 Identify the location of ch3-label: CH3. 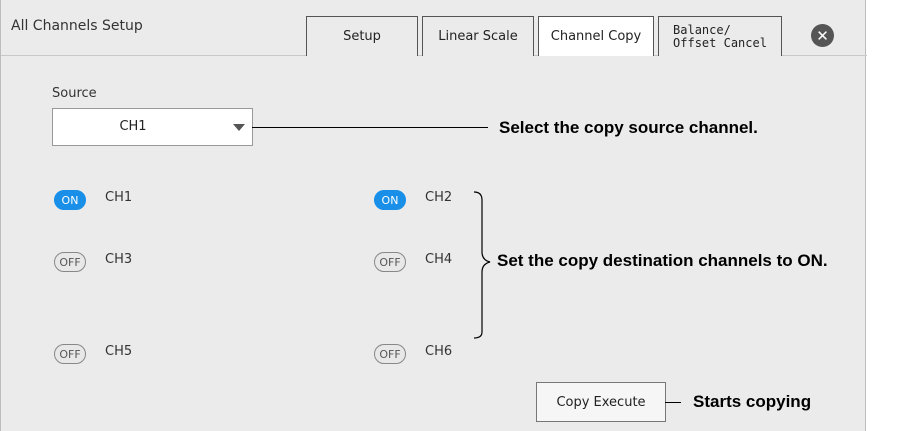
(119, 259).